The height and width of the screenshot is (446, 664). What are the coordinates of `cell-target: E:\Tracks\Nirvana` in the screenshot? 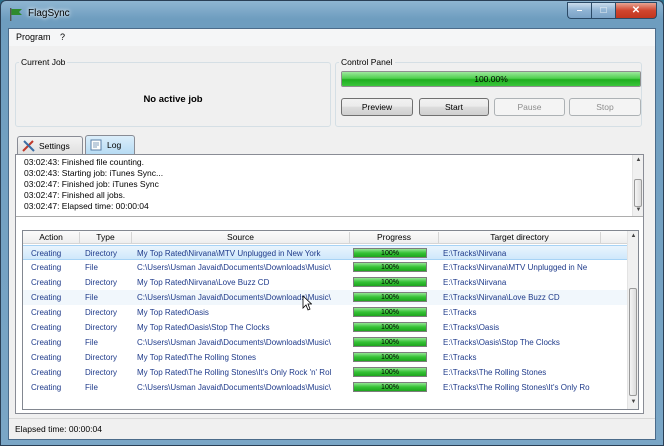 It's located at (475, 253).